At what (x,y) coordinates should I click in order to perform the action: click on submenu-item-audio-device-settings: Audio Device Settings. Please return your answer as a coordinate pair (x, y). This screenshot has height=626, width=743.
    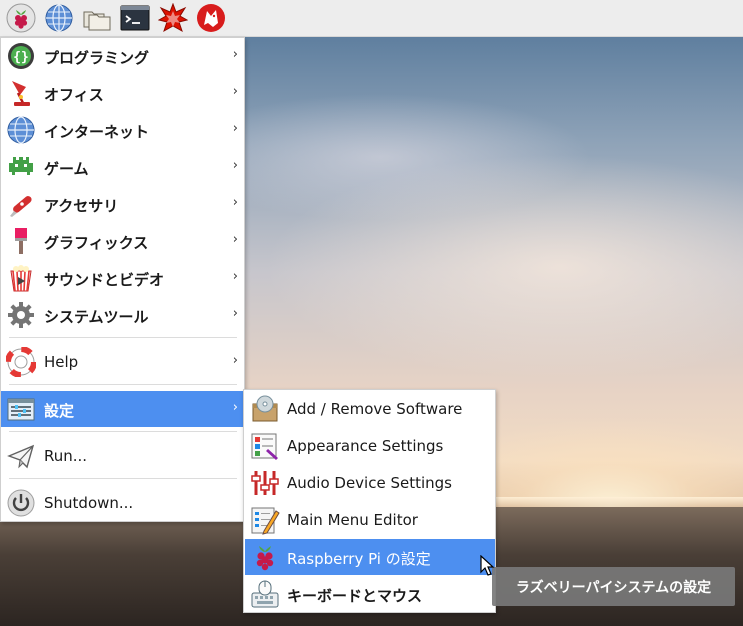
    Looking at the image, I should click on (370, 483).